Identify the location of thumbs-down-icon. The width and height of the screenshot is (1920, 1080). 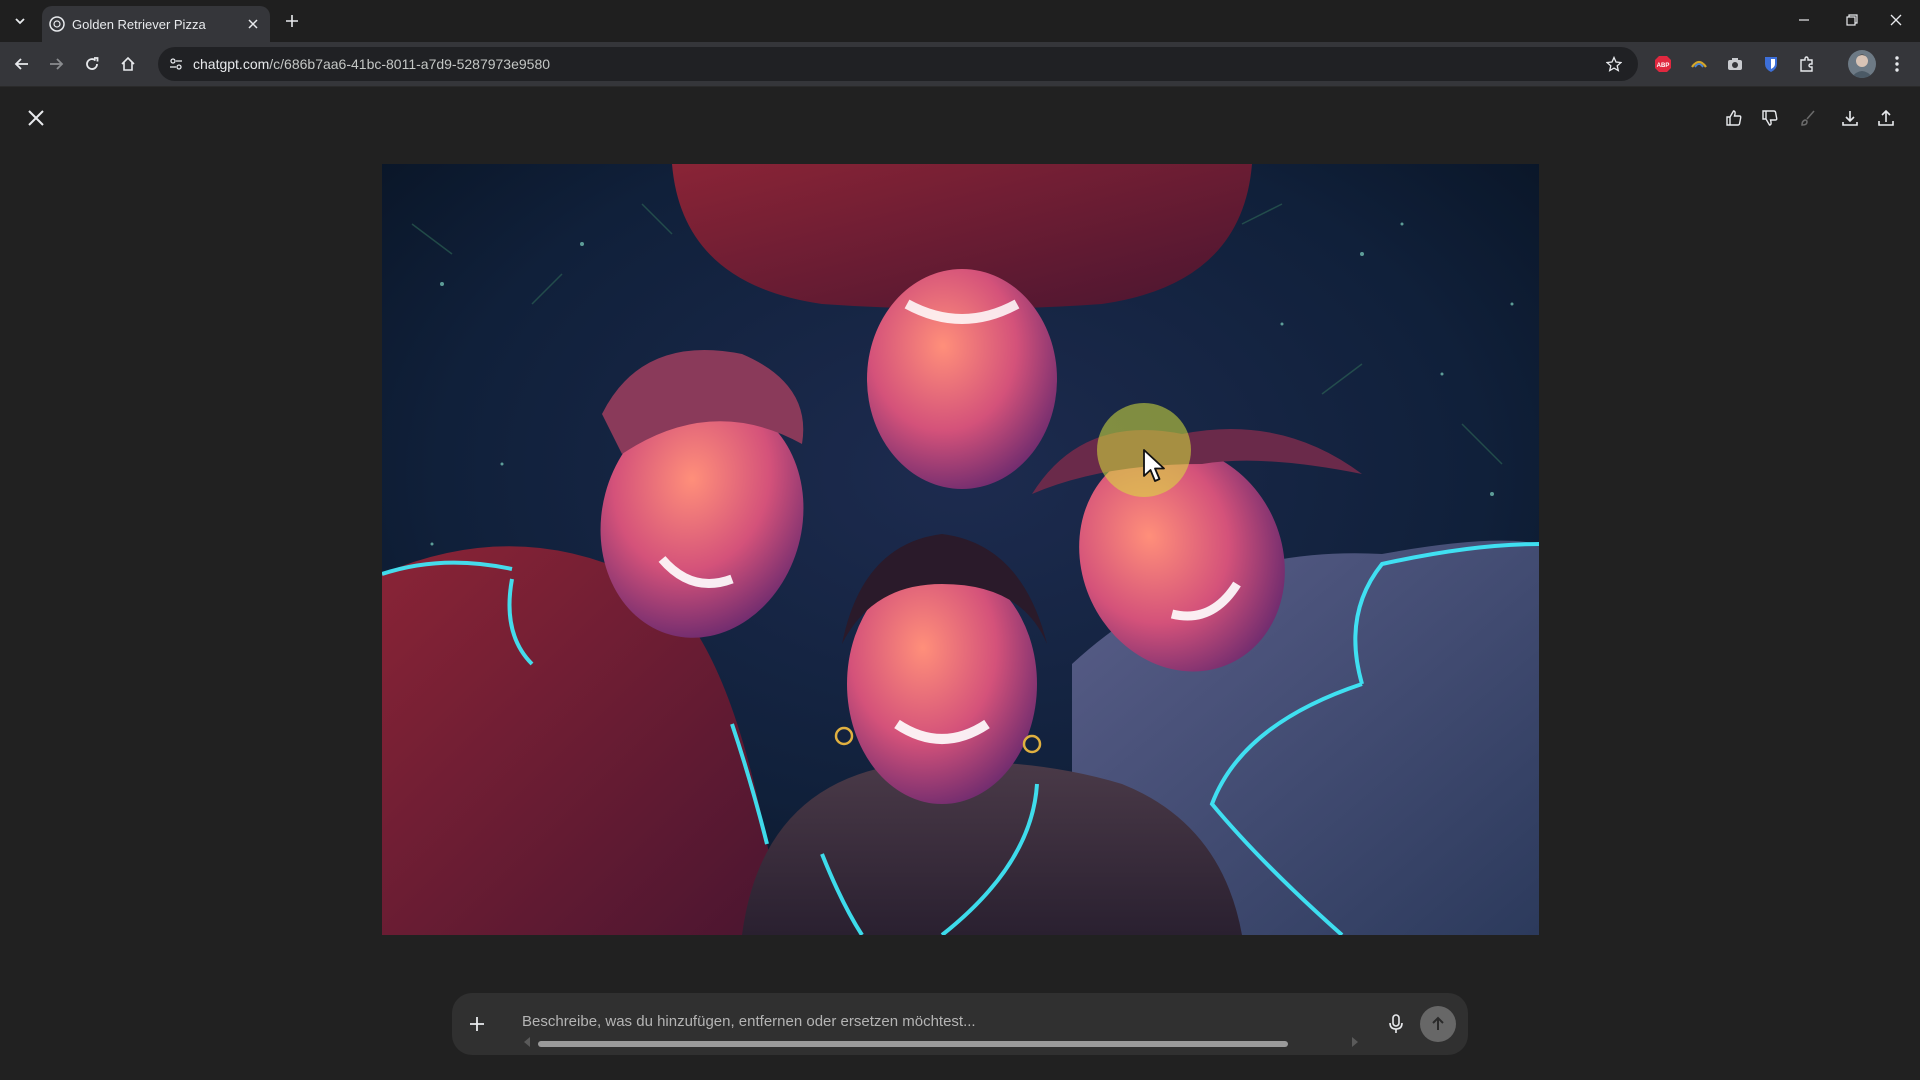
(1770, 118).